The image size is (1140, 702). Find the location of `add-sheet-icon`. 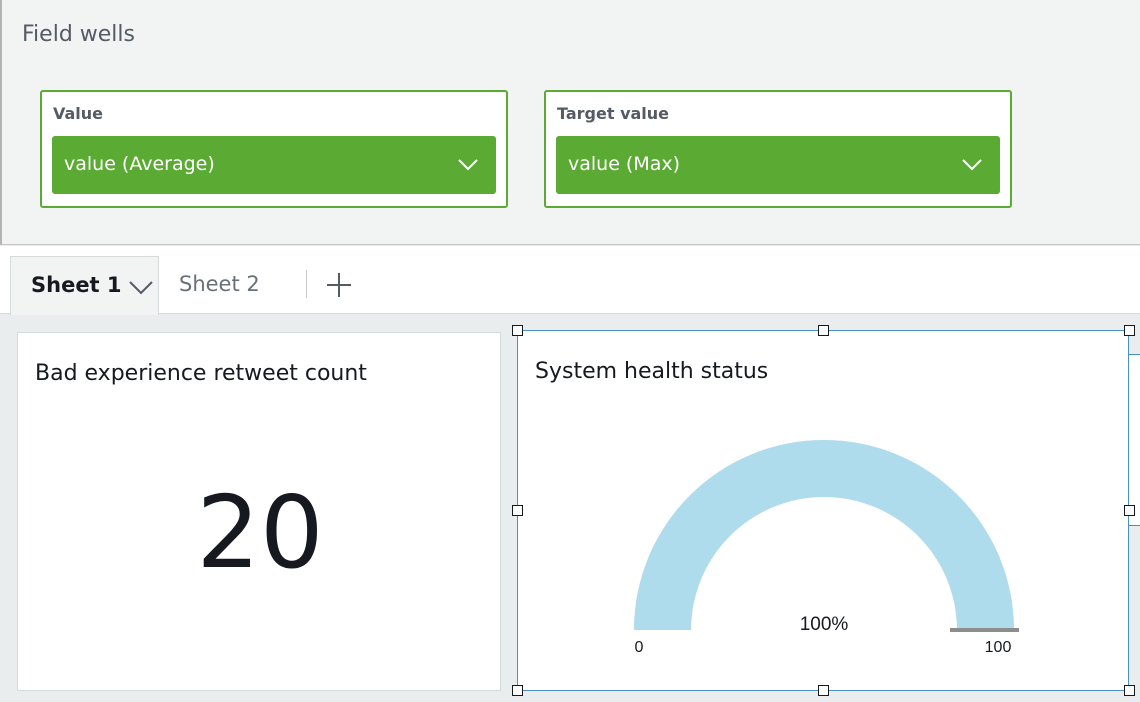

add-sheet-icon is located at coordinates (339, 285).